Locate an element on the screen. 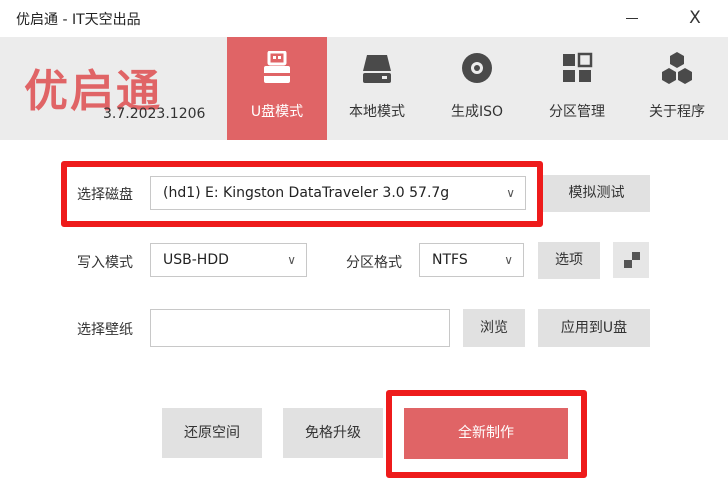  hard-disk-icon is located at coordinates (377, 69).